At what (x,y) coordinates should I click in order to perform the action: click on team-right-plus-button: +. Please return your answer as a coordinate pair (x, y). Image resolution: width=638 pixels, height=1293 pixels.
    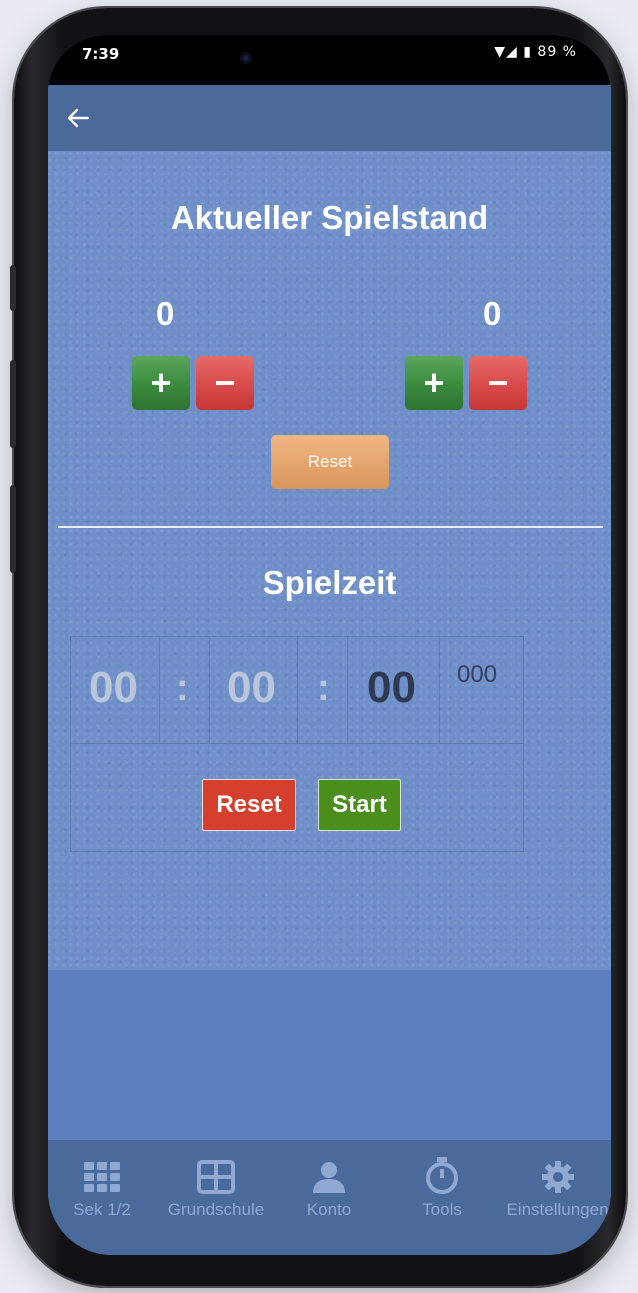
    Looking at the image, I should click on (434, 383).